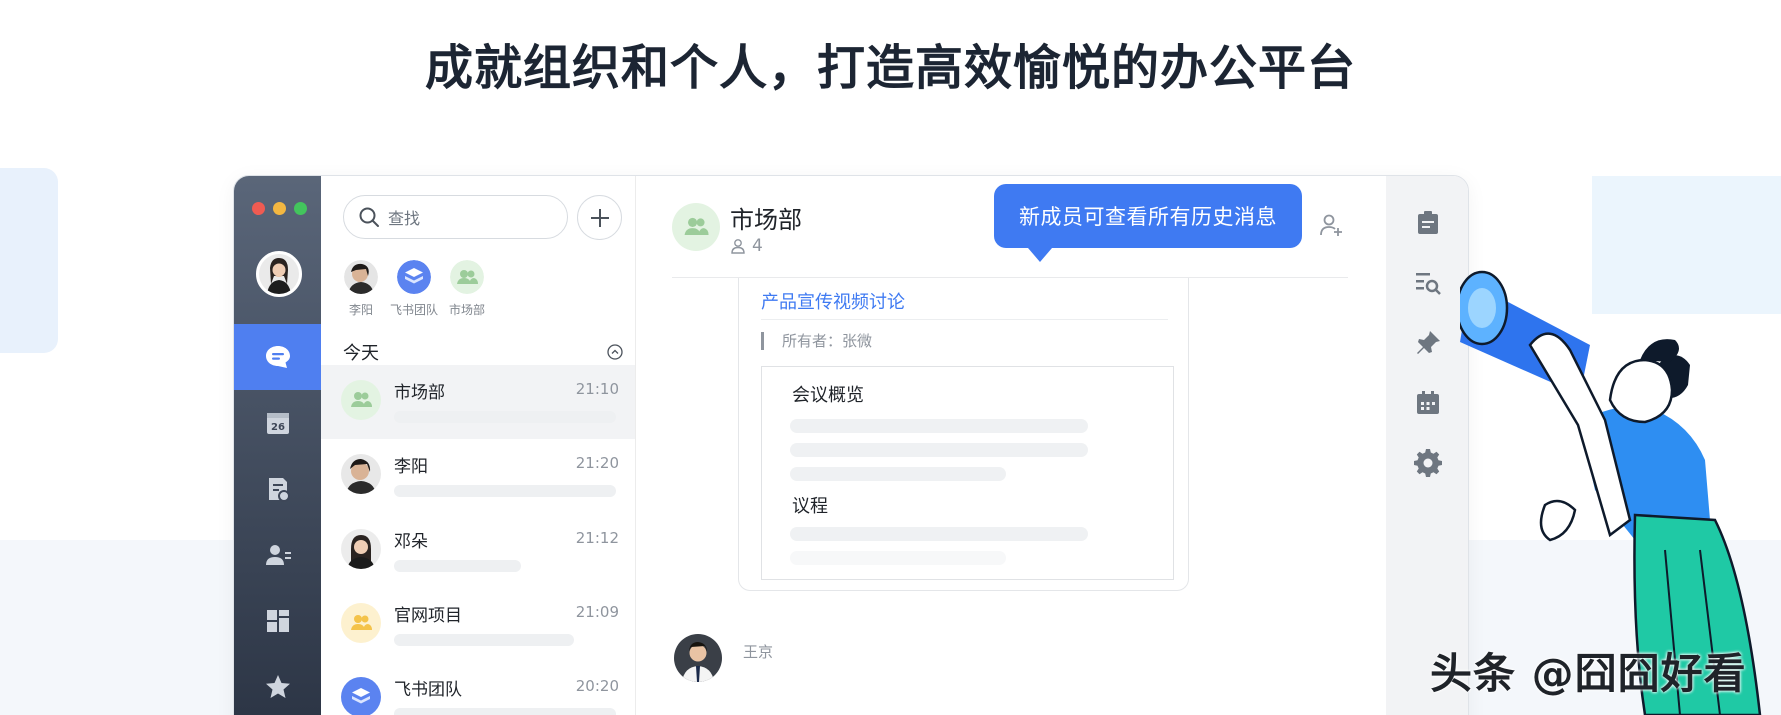  Describe the element at coordinates (766, 220) in the screenshot. I see `conversation-title: 市场部` at that location.